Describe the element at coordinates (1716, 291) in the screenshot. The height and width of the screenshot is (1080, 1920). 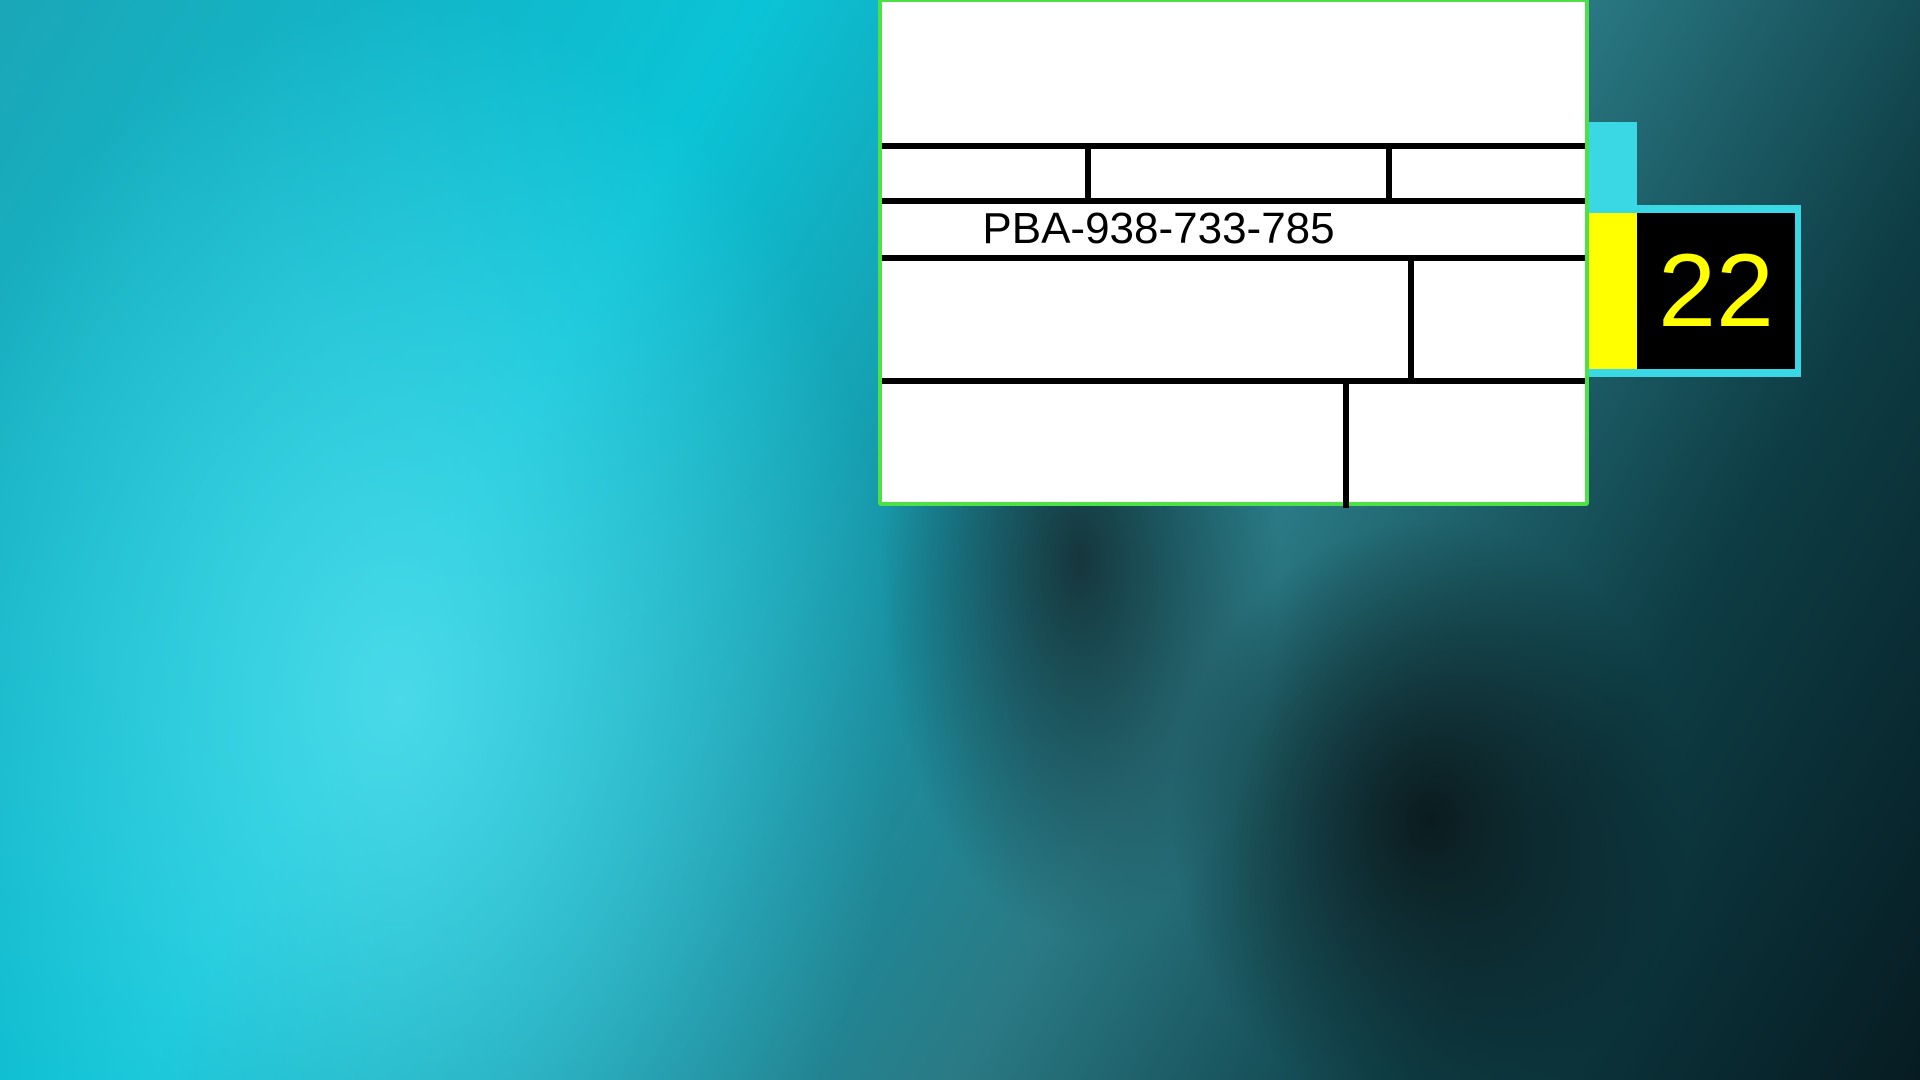
I see `badge-number: 22` at that location.